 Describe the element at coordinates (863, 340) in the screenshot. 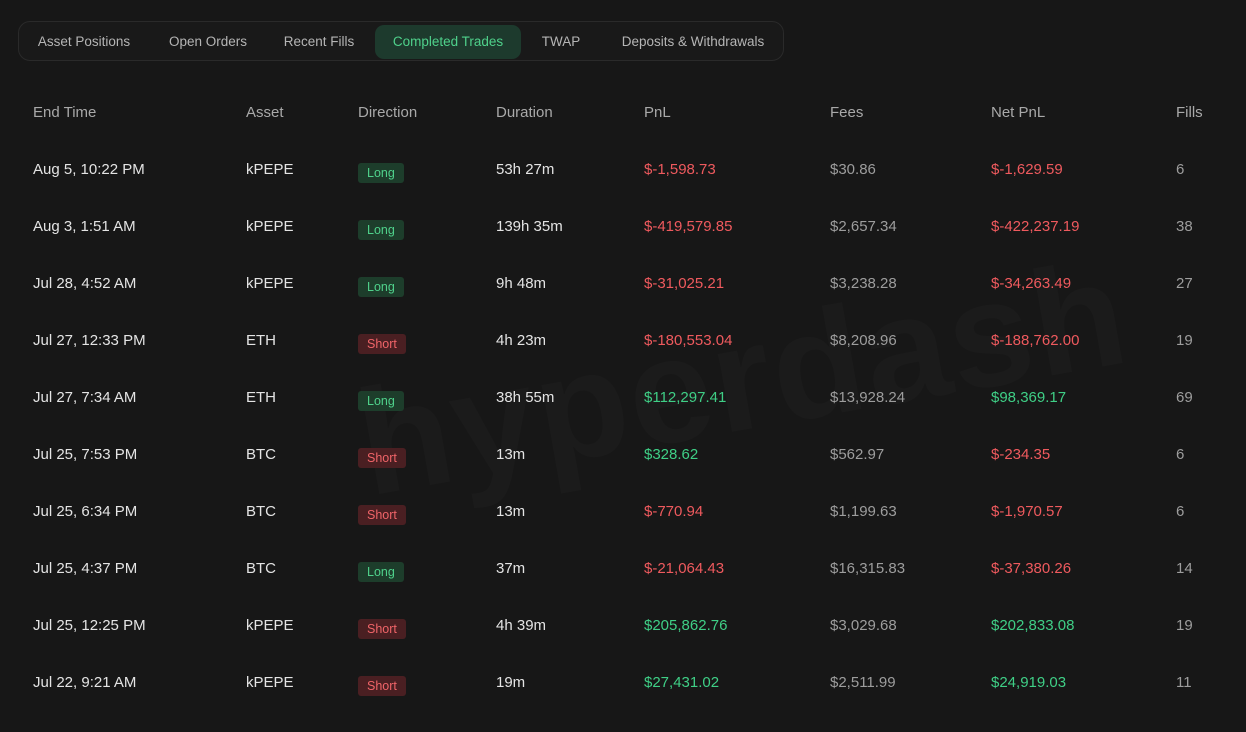

I see `fees-cell: $8,208.96` at that location.